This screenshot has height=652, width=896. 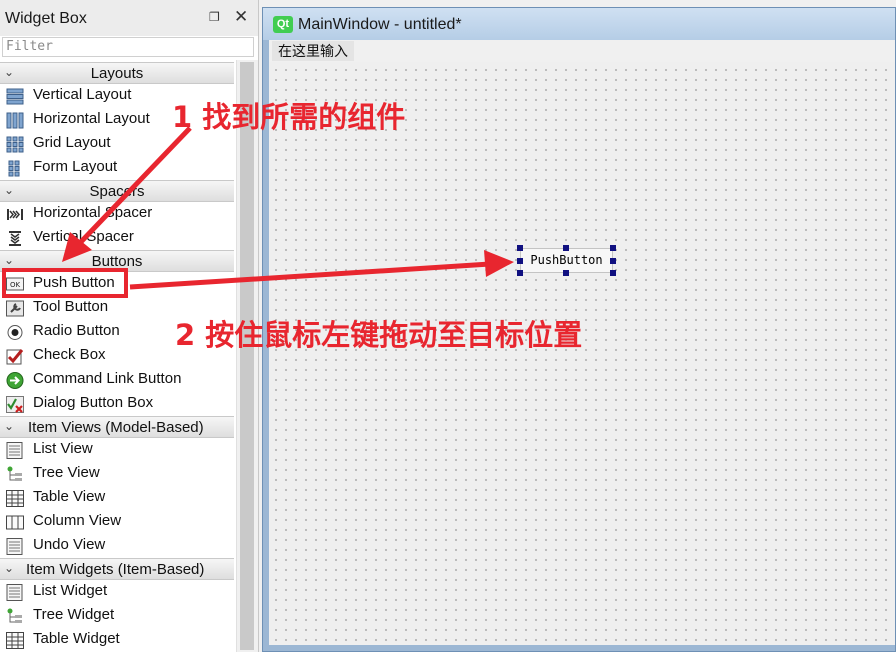 What do you see at coordinates (15, 640) in the screenshot?
I see `table-widget-icon` at bounding box center [15, 640].